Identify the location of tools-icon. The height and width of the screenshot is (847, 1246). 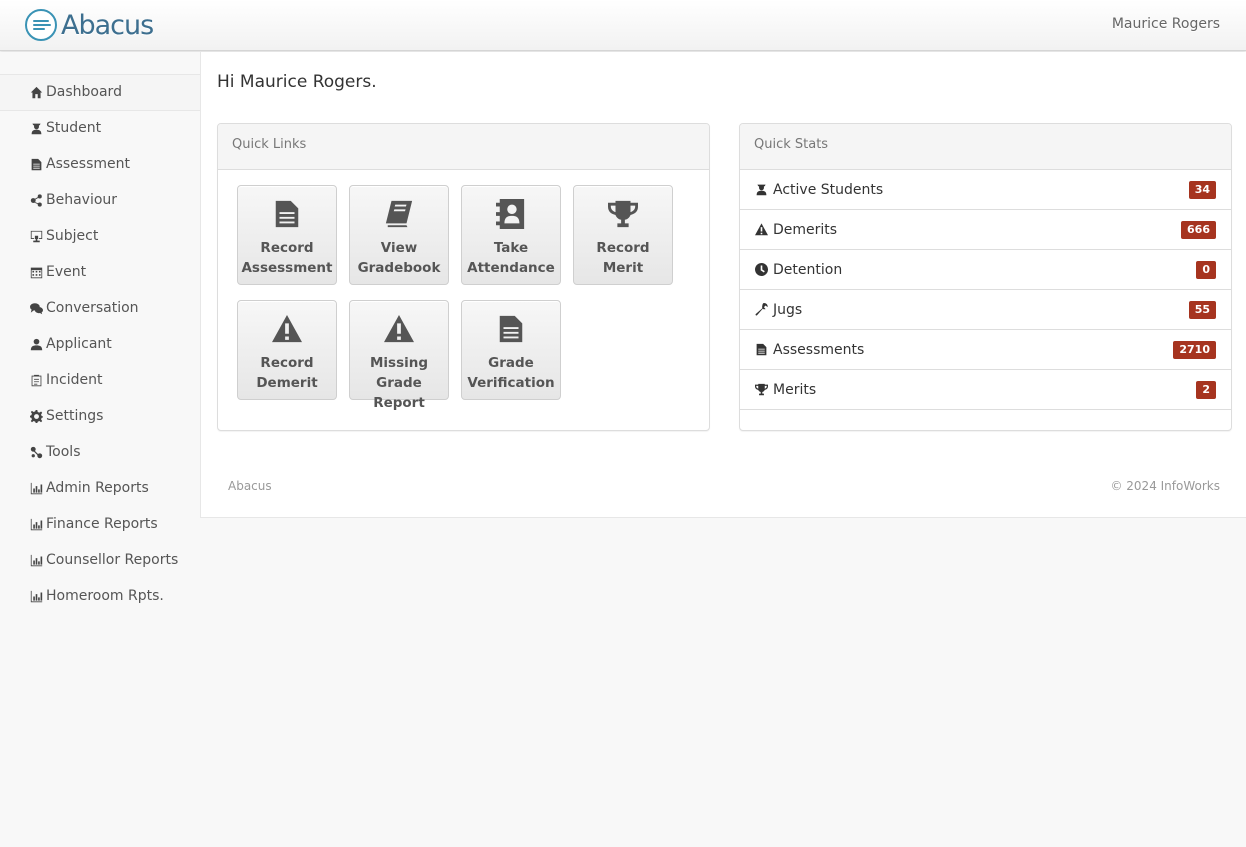
(36, 452).